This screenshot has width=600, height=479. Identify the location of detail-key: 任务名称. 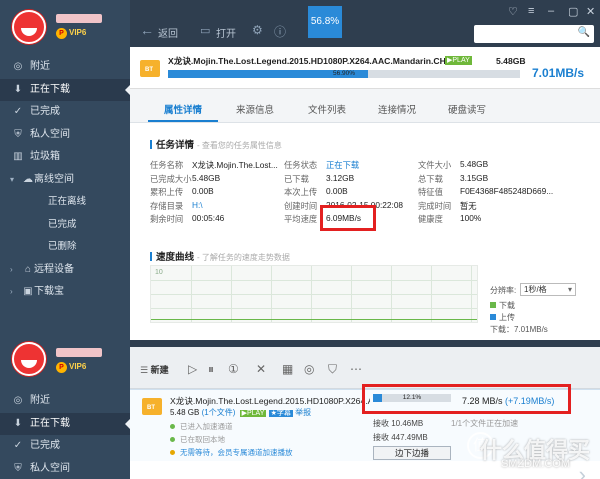
(167, 165).